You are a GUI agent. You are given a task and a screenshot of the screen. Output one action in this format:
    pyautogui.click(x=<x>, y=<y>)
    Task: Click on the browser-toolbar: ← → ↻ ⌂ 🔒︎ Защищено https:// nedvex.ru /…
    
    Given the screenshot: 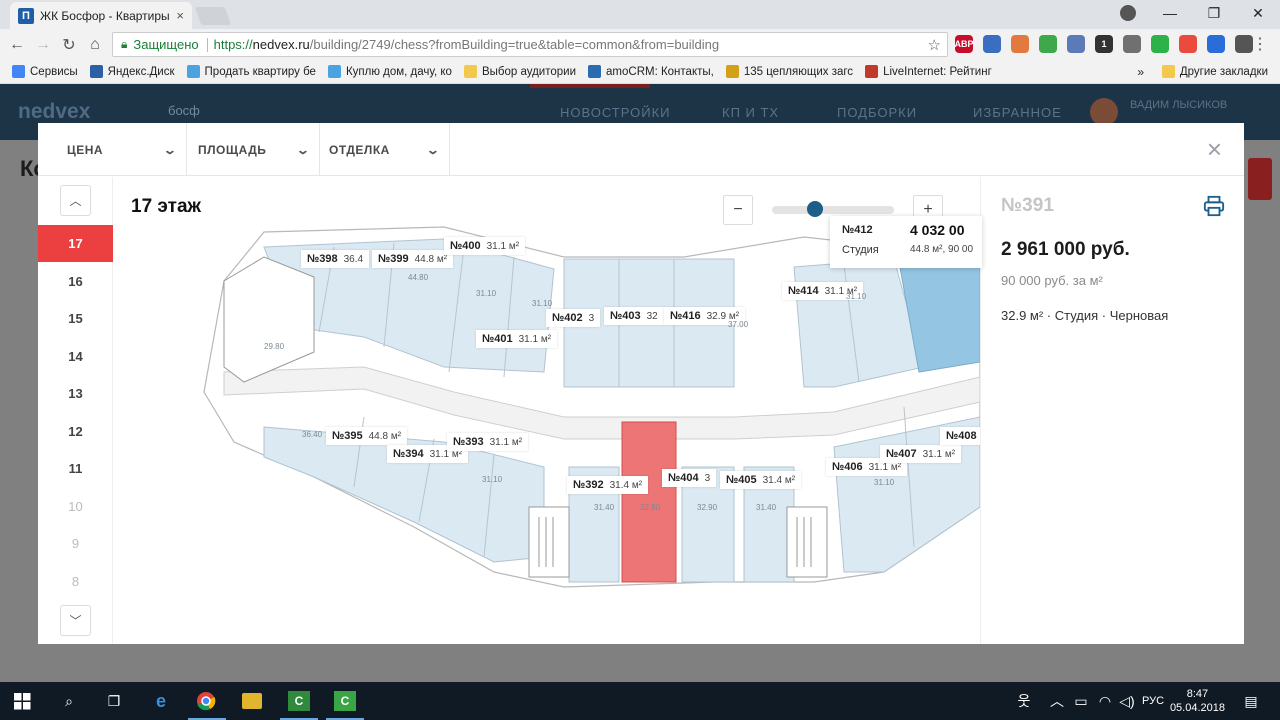 What is the action you would take?
    pyautogui.click(x=640, y=44)
    